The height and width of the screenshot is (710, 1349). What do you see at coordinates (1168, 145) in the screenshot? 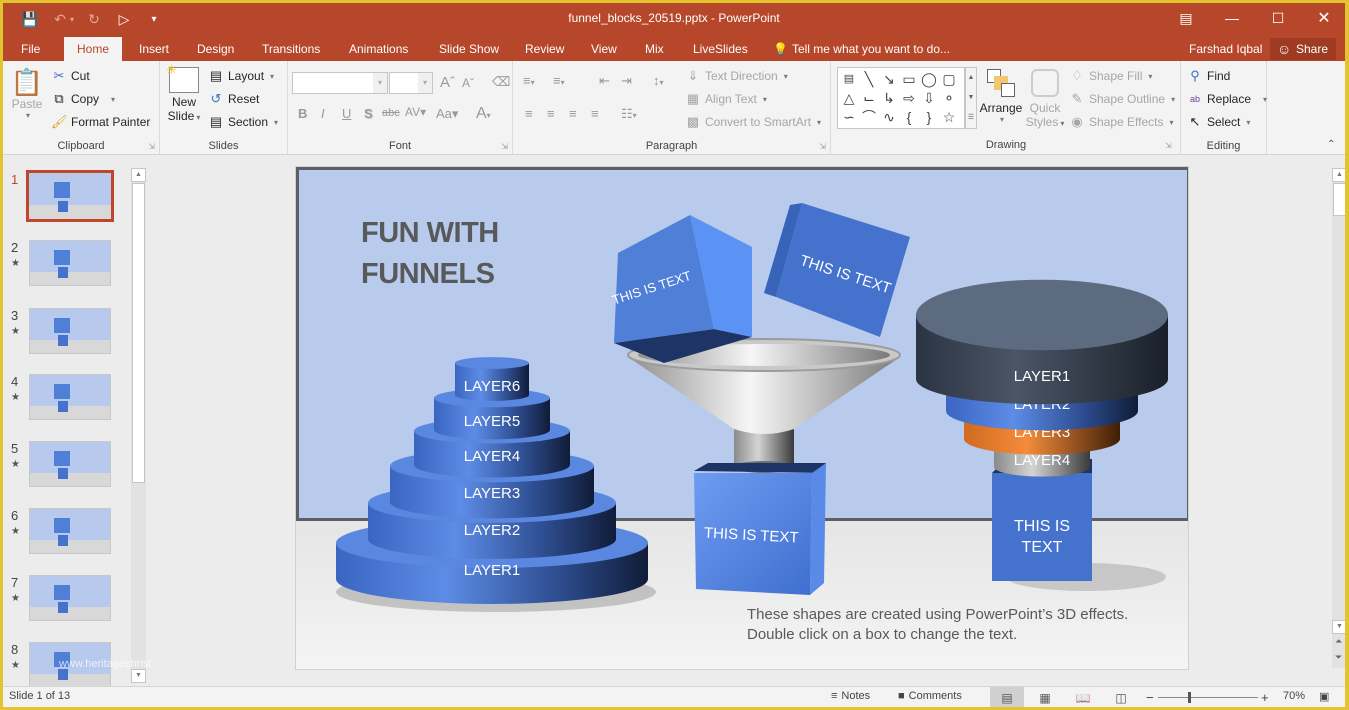
I see `drawing-launcher-icon: ⇲` at bounding box center [1168, 145].